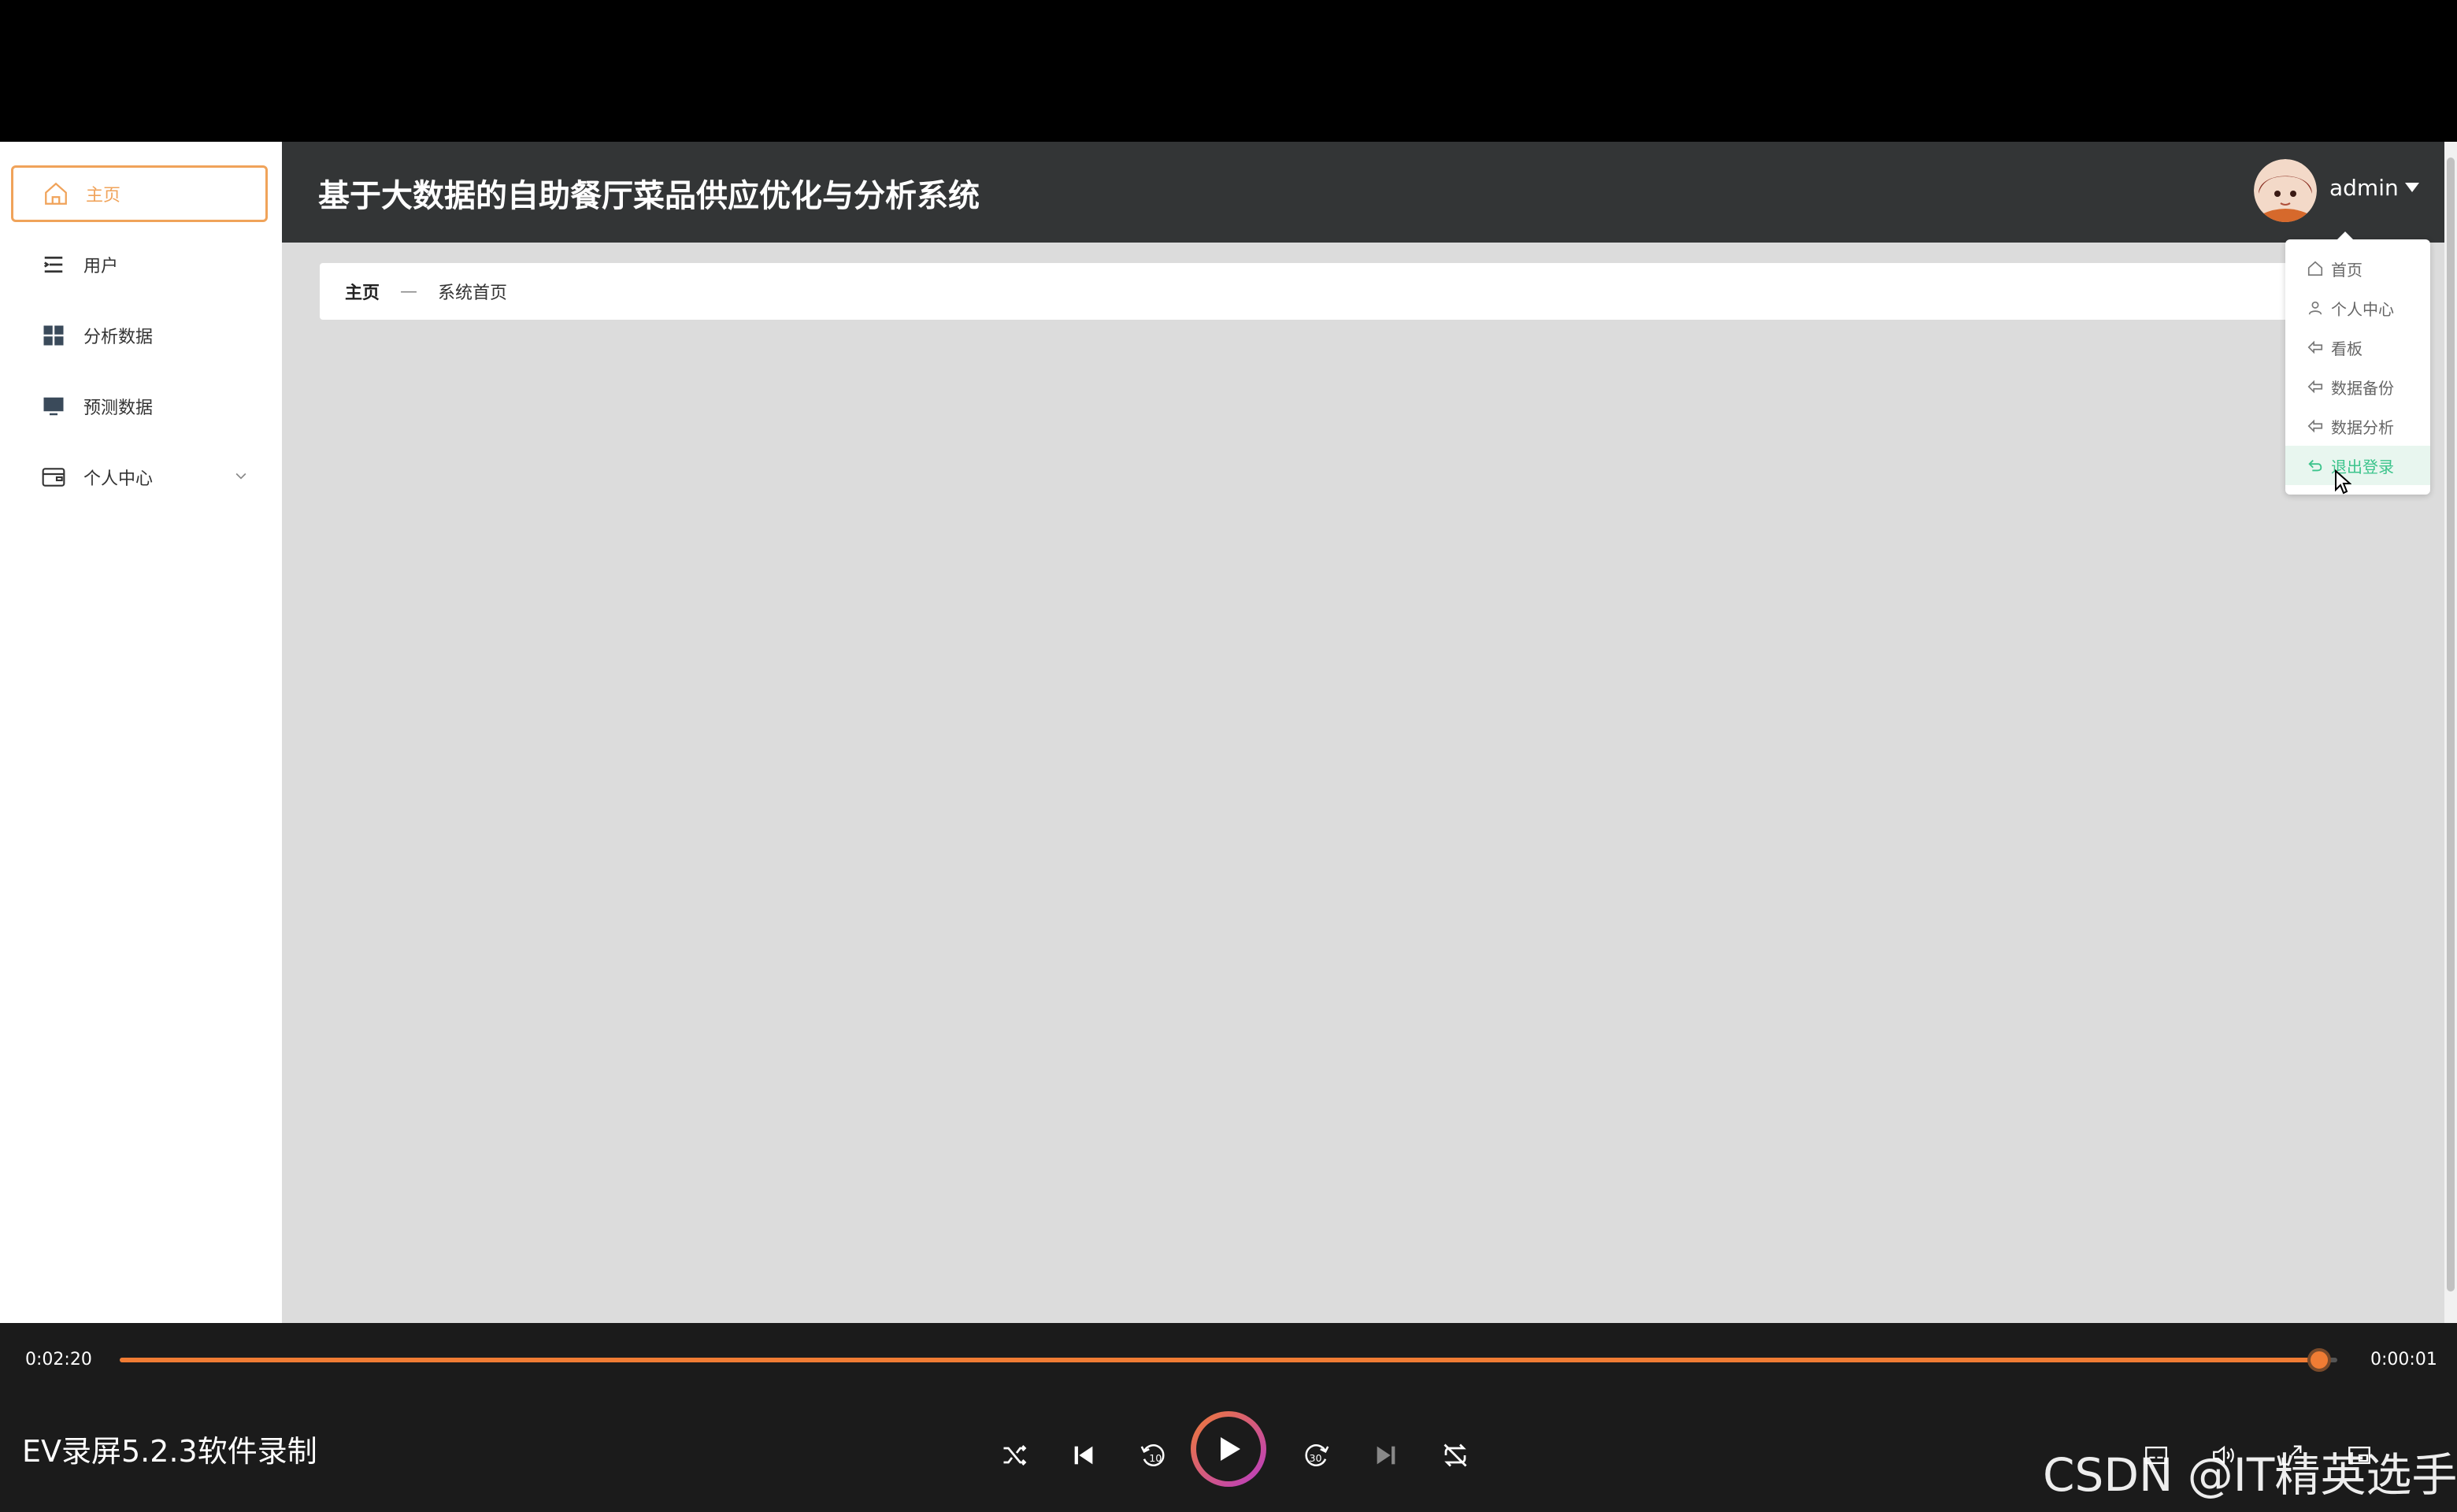 Image resolution: width=2457 pixels, height=1512 pixels. I want to click on menu-item-analysis: 数据分析, so click(2357, 426).